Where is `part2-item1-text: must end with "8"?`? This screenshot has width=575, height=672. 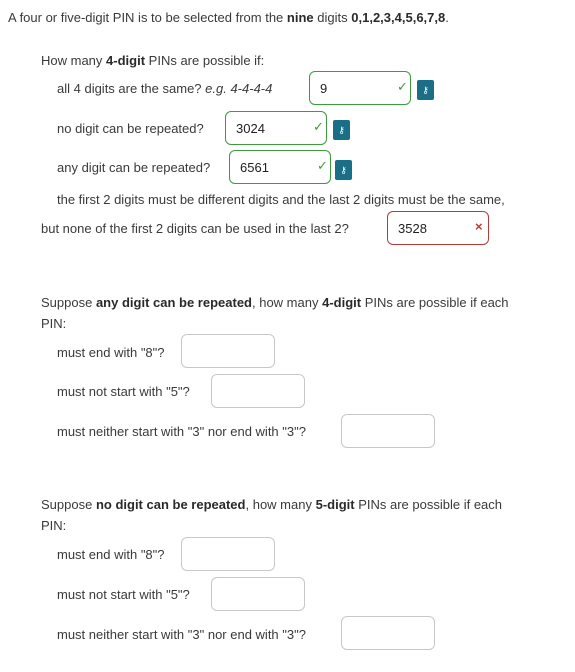
part2-item1-text: must end with "8"? is located at coordinates (111, 352).